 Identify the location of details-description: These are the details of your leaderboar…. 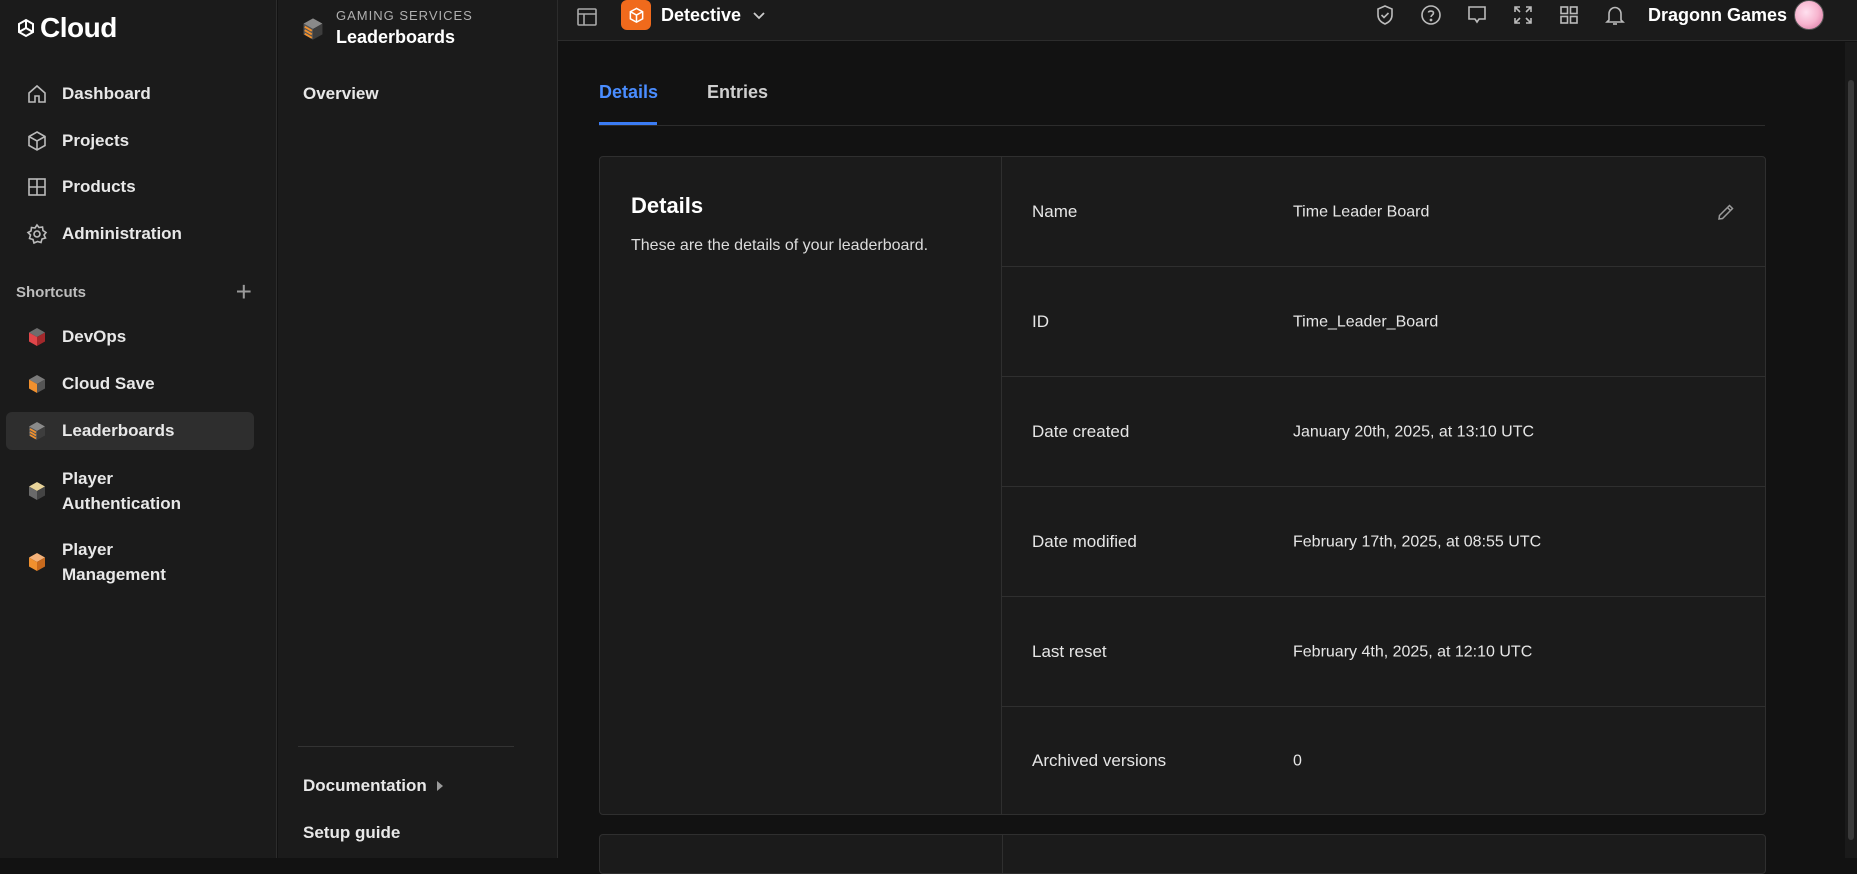
(780, 245).